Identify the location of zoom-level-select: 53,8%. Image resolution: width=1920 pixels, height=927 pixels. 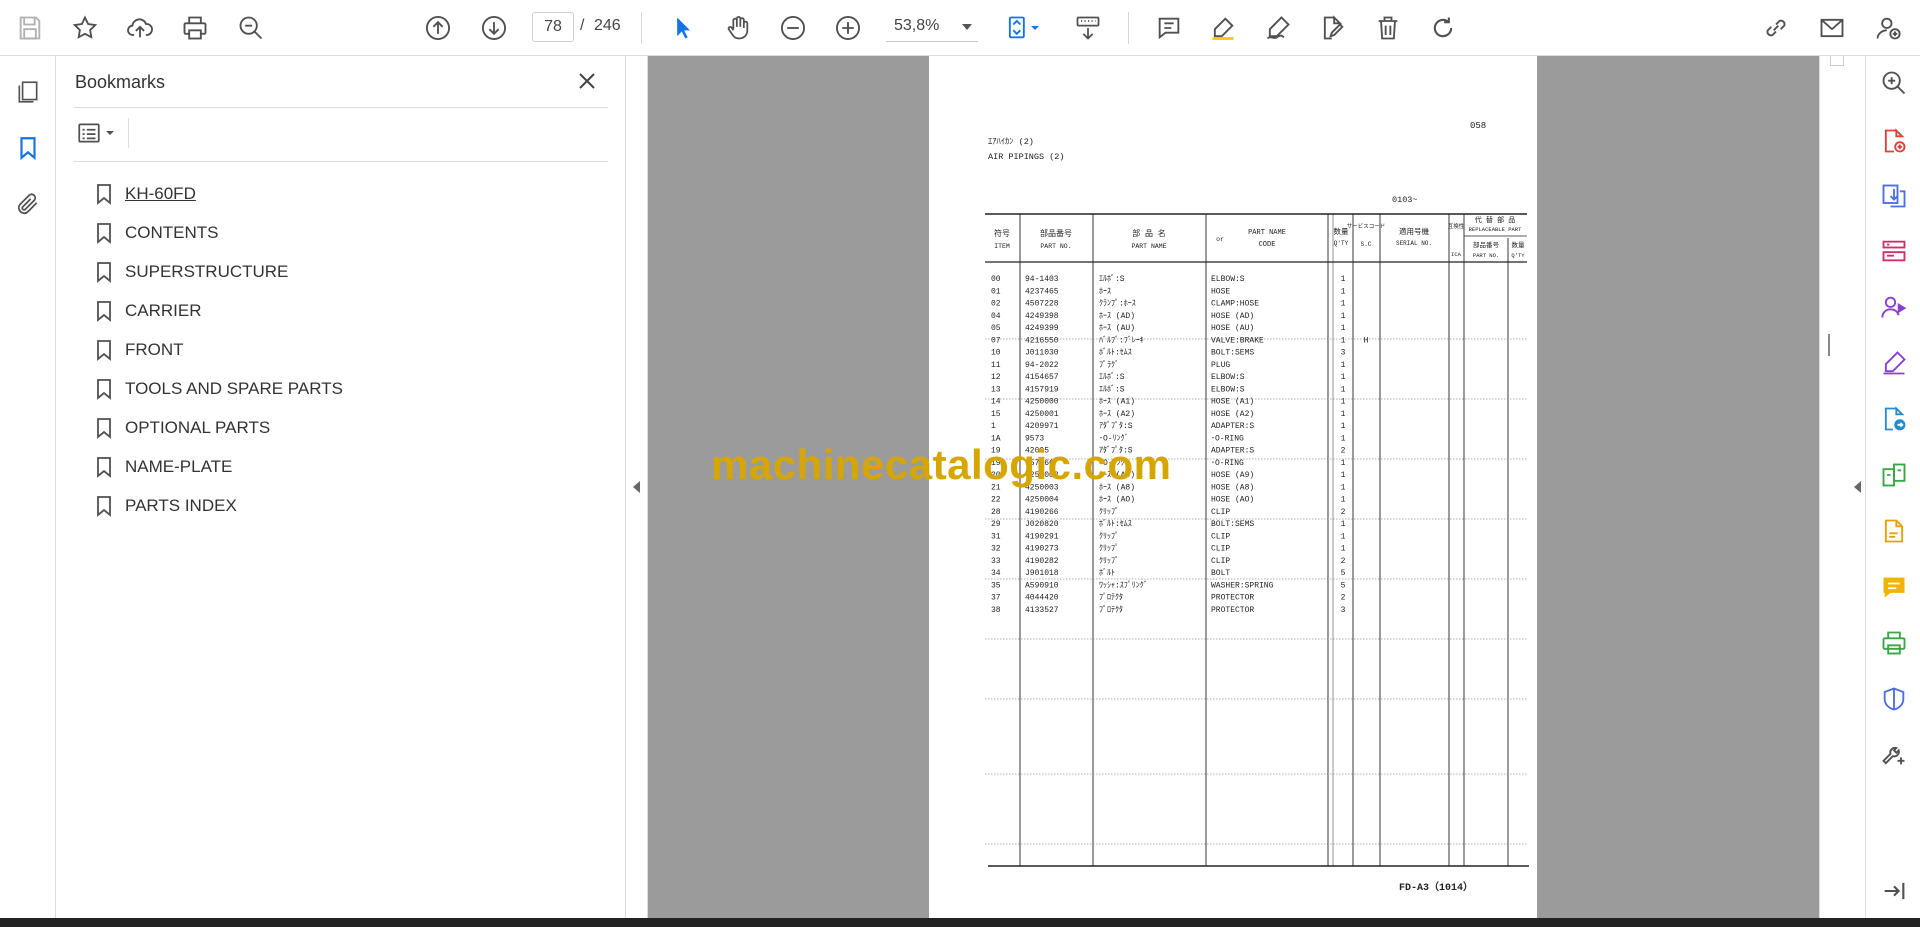
(932, 27).